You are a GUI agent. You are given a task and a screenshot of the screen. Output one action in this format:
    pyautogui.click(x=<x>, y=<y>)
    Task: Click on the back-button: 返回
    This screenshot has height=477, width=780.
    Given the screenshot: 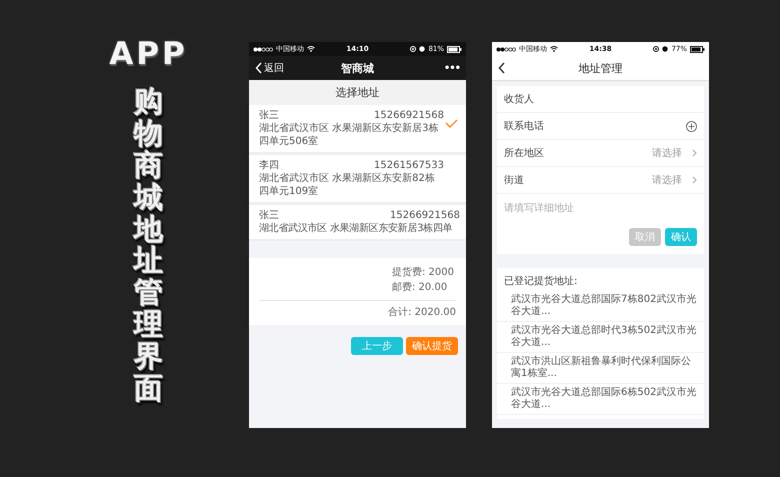 What is the action you would take?
    pyautogui.click(x=269, y=68)
    